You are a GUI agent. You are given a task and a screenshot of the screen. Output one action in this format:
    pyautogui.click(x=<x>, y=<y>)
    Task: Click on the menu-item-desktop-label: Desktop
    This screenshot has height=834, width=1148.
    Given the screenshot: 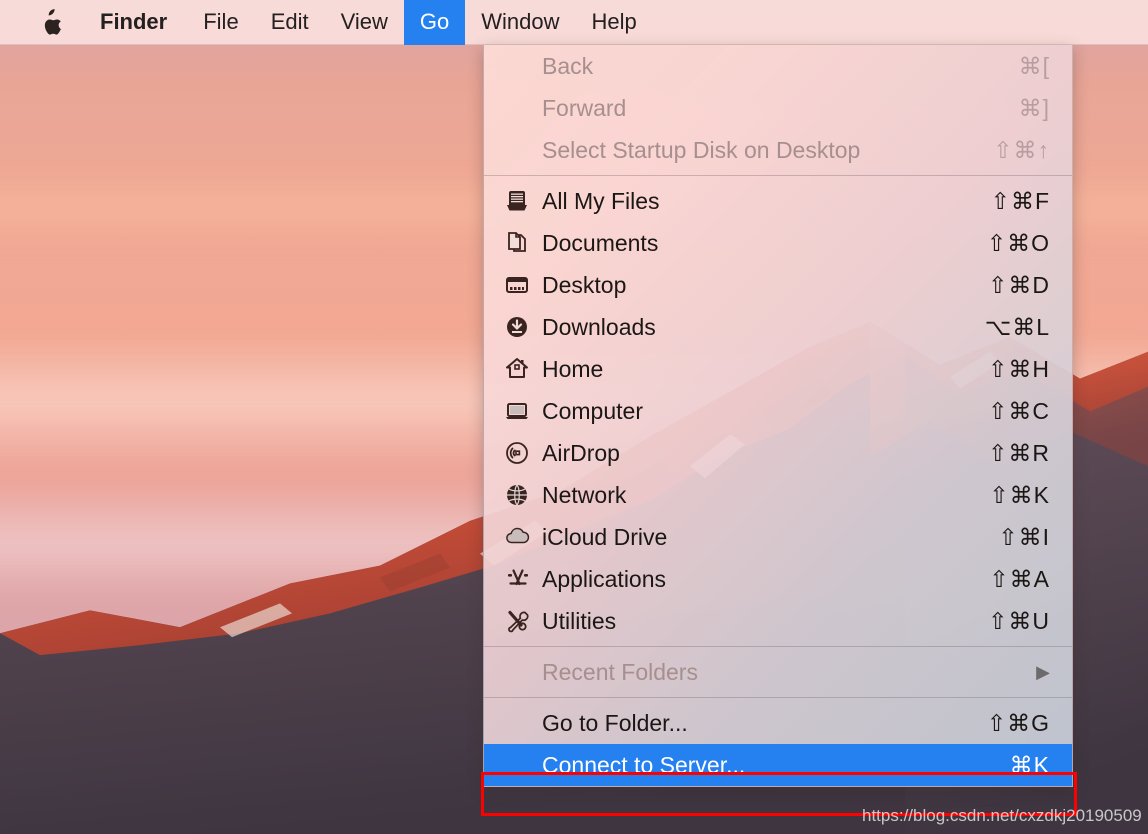 What is the action you would take?
    pyautogui.click(x=584, y=284)
    